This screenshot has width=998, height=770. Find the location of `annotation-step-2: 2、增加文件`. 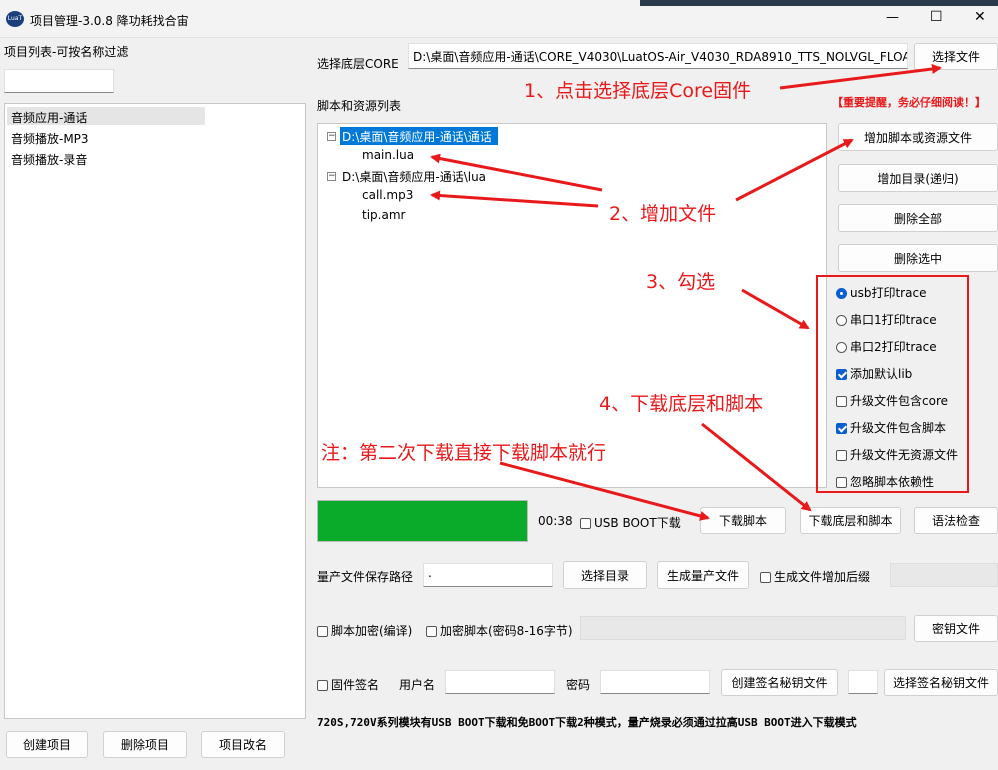

annotation-step-2: 2、增加文件 is located at coordinates (663, 214).